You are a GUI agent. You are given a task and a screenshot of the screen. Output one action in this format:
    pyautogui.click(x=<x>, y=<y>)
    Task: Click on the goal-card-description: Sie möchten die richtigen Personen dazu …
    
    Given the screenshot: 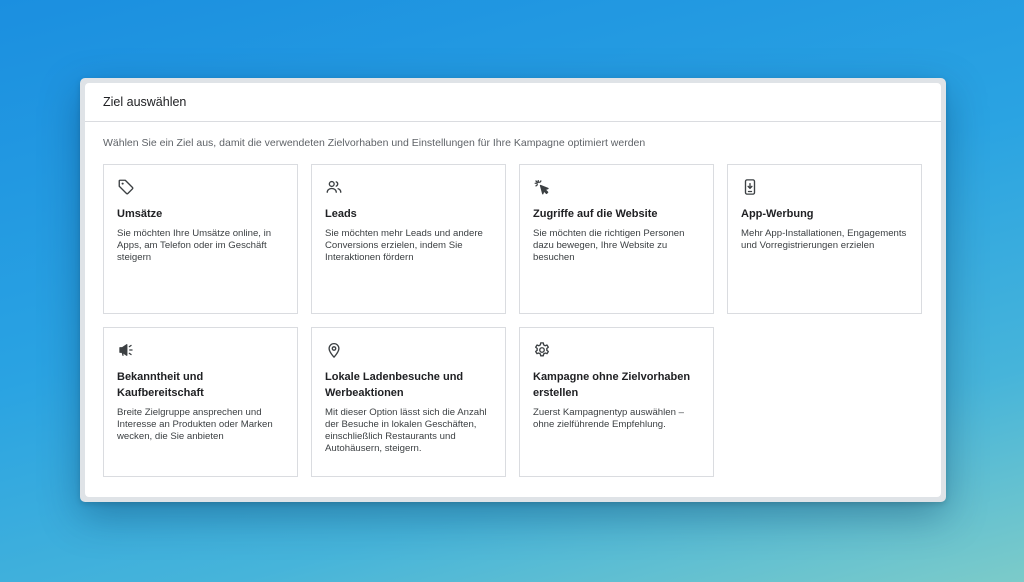 What is the action you would take?
    pyautogui.click(x=609, y=245)
    